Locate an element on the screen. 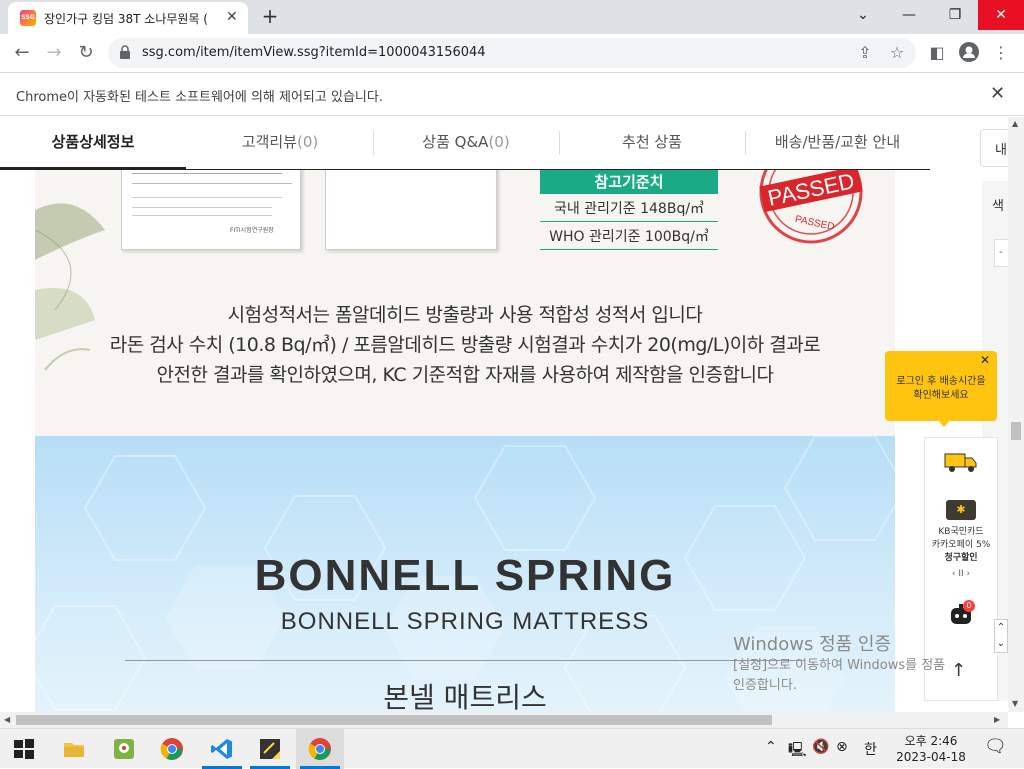 This screenshot has width=1024, height=769. horizontal-scrollbar: ◀ ▶ is located at coordinates (504, 720).